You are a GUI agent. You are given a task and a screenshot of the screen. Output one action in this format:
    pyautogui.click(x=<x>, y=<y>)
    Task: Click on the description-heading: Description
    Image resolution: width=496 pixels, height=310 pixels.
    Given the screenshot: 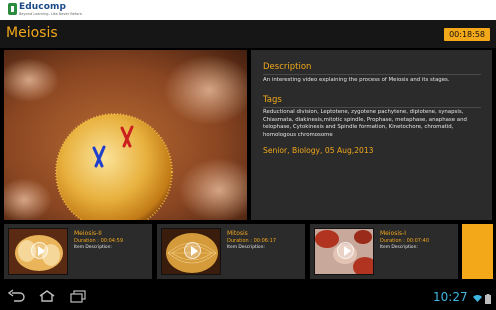 What is the action you would take?
    pyautogui.click(x=287, y=67)
    